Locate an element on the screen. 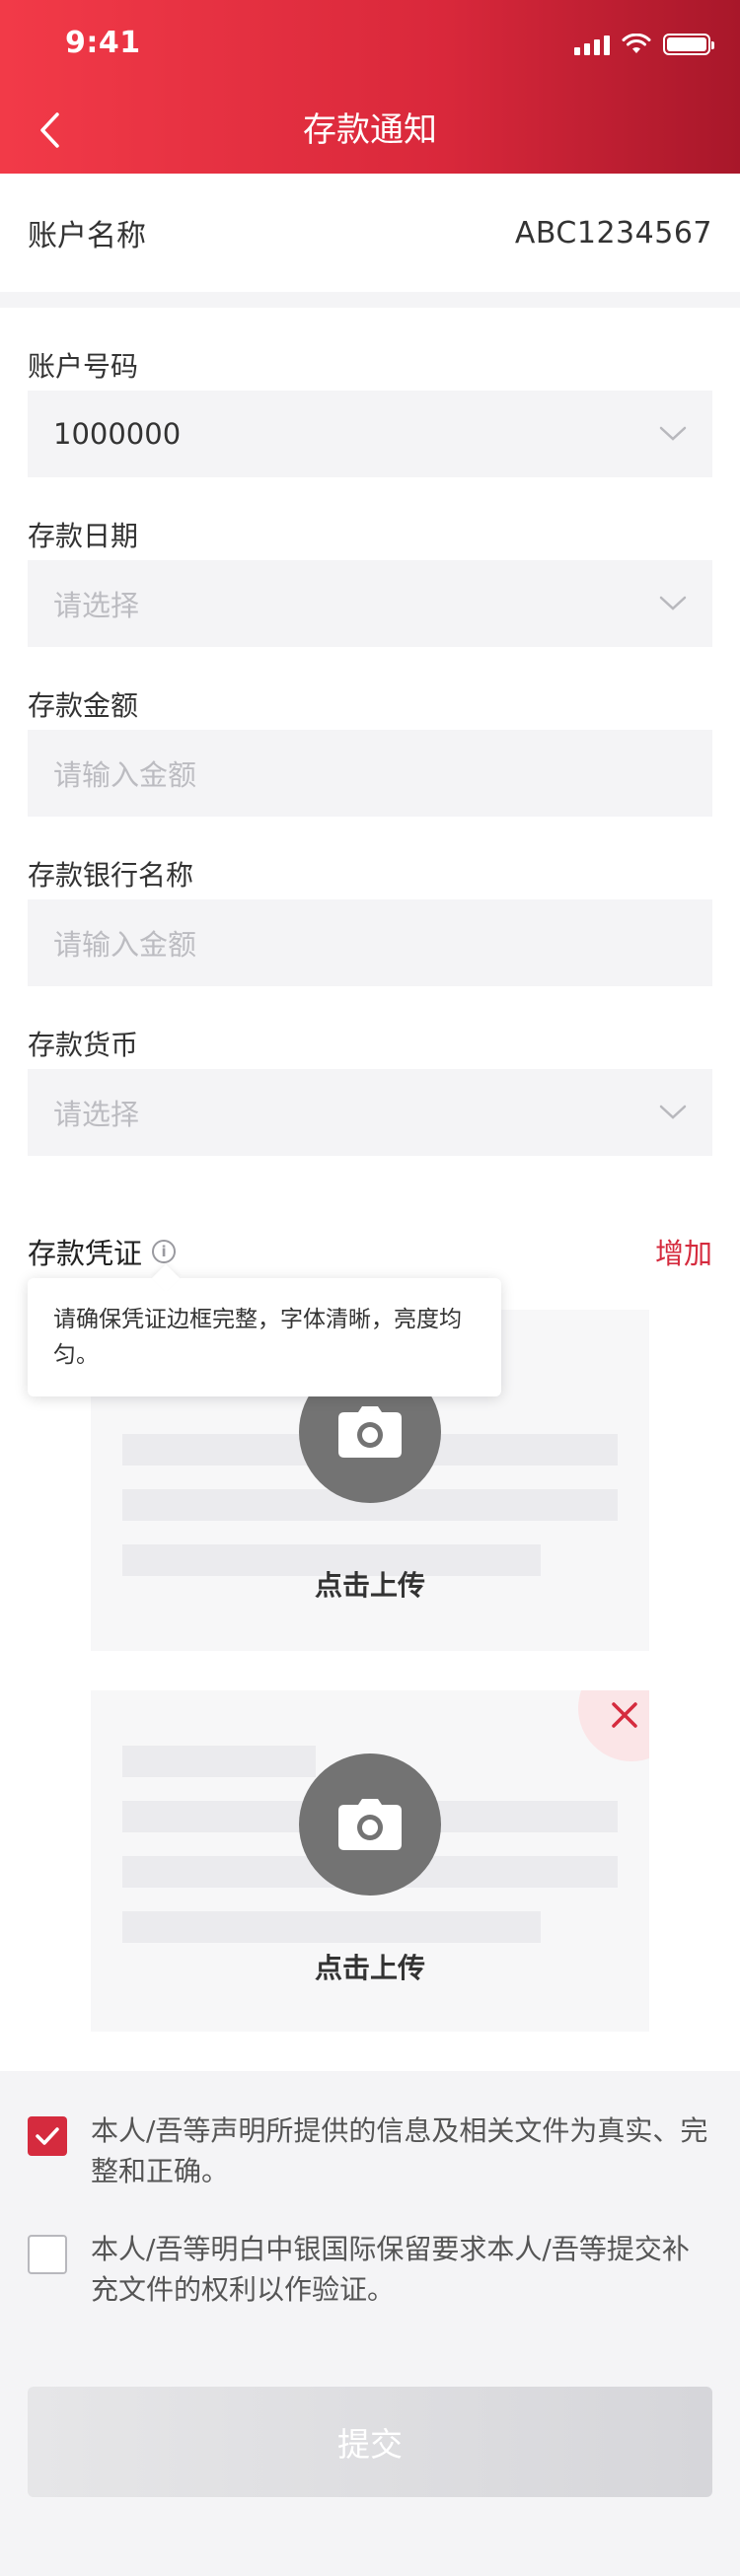 Image resolution: width=740 pixels, height=2576 pixels. account-number-select: 1000000 is located at coordinates (370, 434).